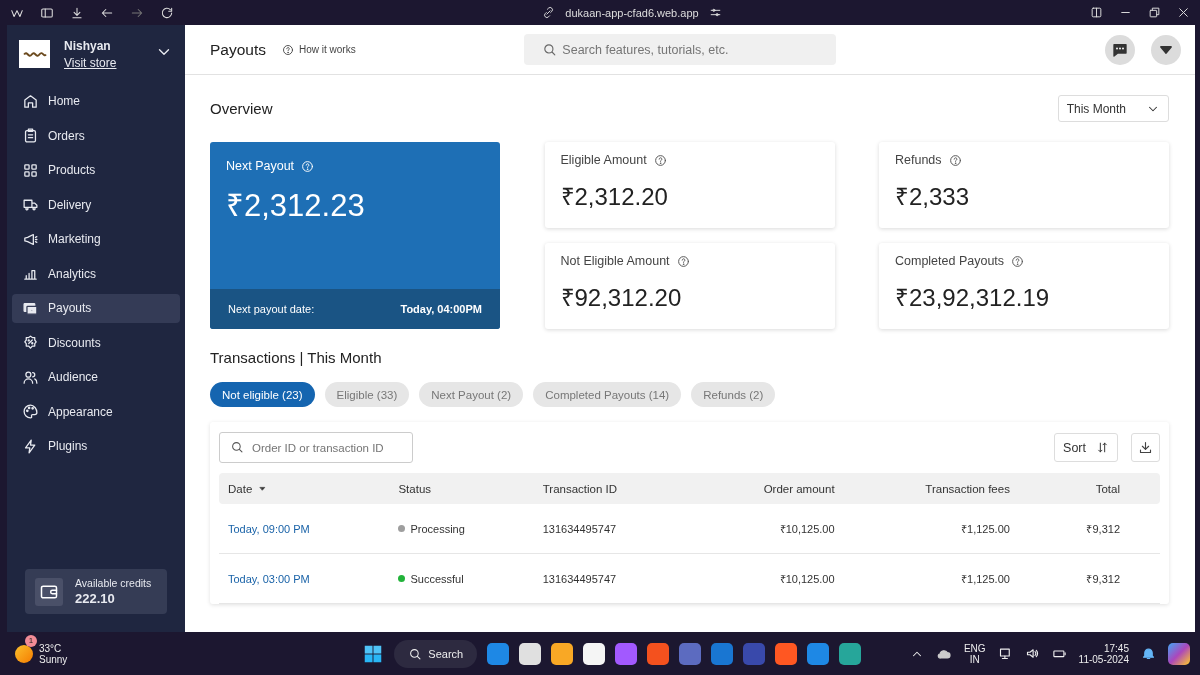  I want to click on menu-button, so click(1166, 49).